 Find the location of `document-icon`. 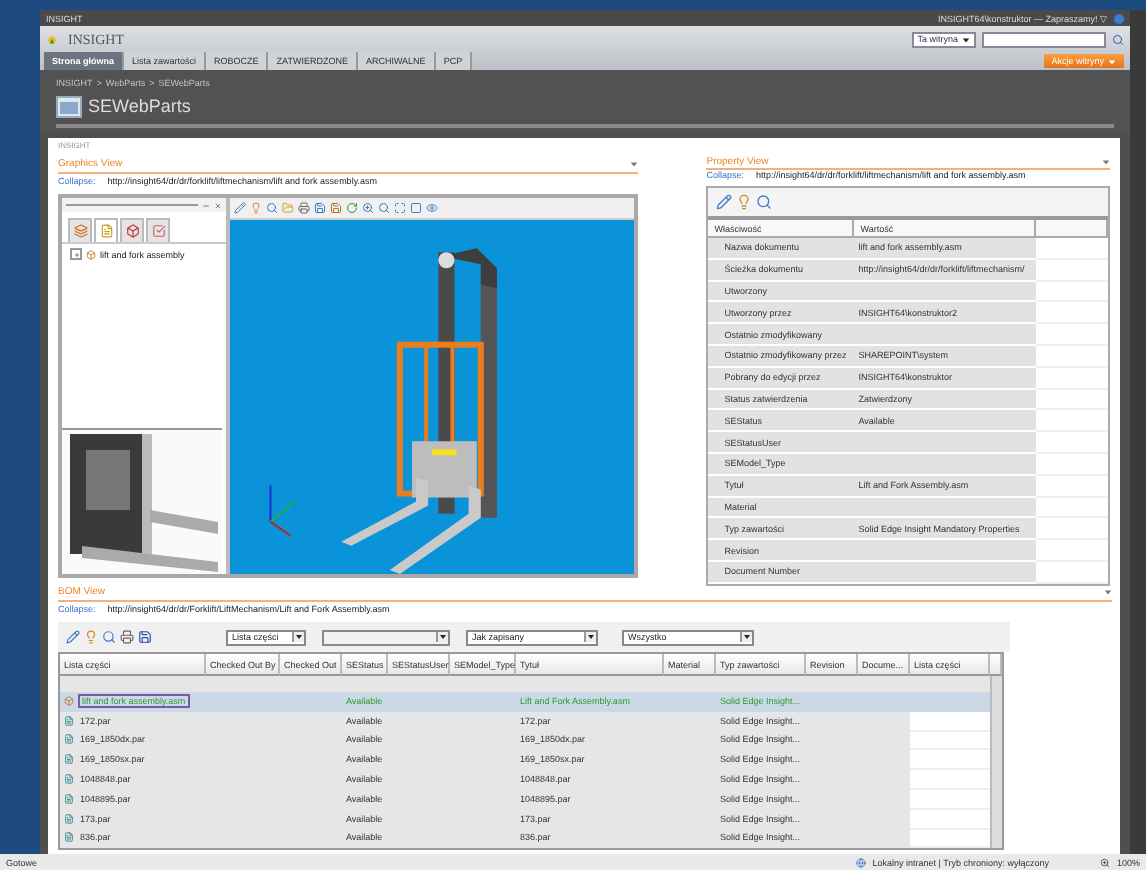

document-icon is located at coordinates (106, 231).